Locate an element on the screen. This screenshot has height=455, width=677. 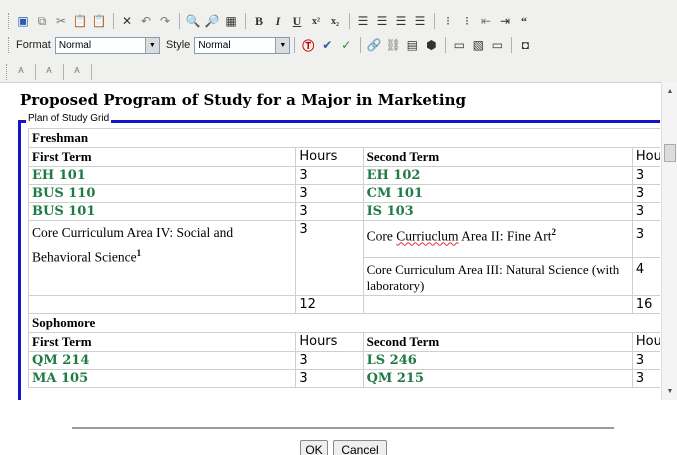
course-link: IS 103 is located at coordinates (497, 211).